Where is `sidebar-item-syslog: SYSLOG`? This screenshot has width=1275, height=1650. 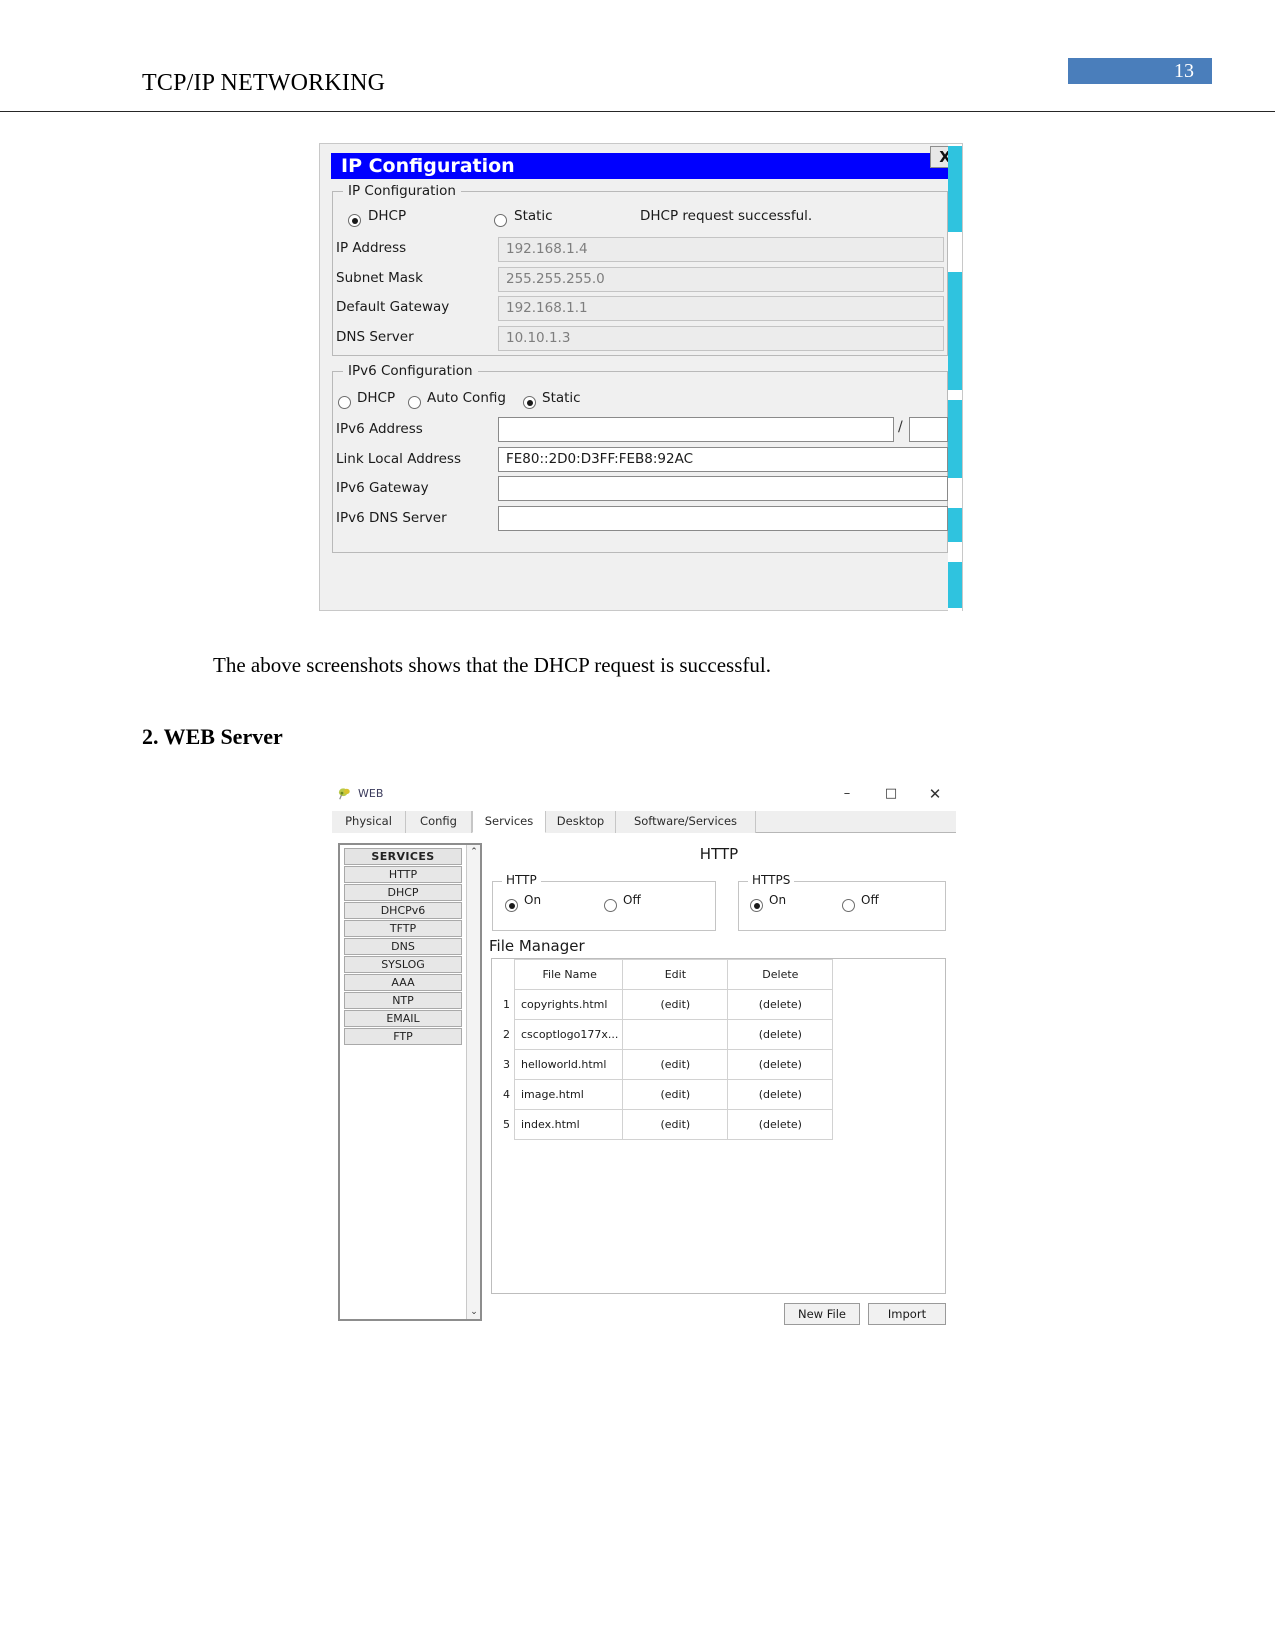
sidebar-item-syslog: SYSLOG is located at coordinates (403, 964).